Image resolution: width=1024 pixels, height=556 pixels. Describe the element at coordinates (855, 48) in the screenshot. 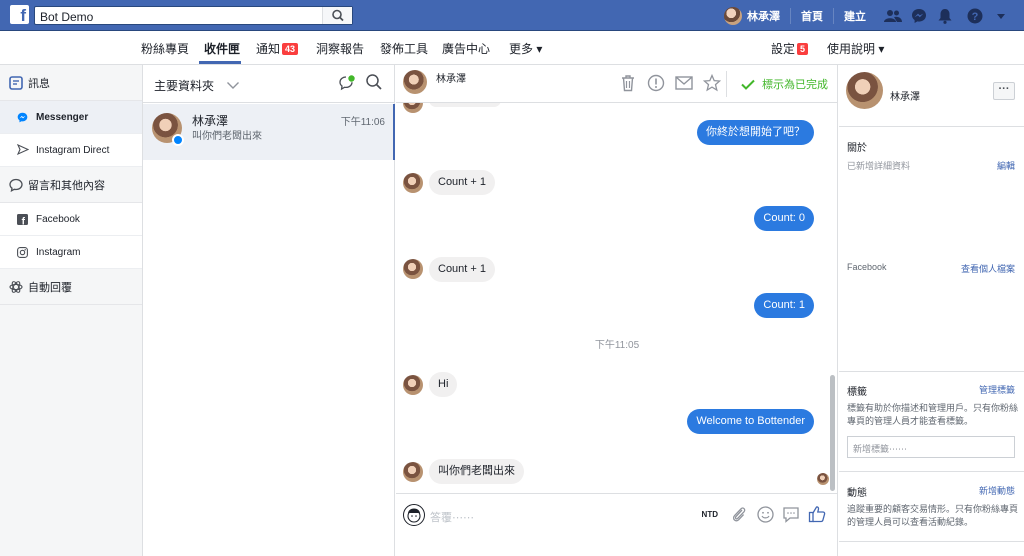

I see `help-menu-link: 使用說明 ▾` at that location.